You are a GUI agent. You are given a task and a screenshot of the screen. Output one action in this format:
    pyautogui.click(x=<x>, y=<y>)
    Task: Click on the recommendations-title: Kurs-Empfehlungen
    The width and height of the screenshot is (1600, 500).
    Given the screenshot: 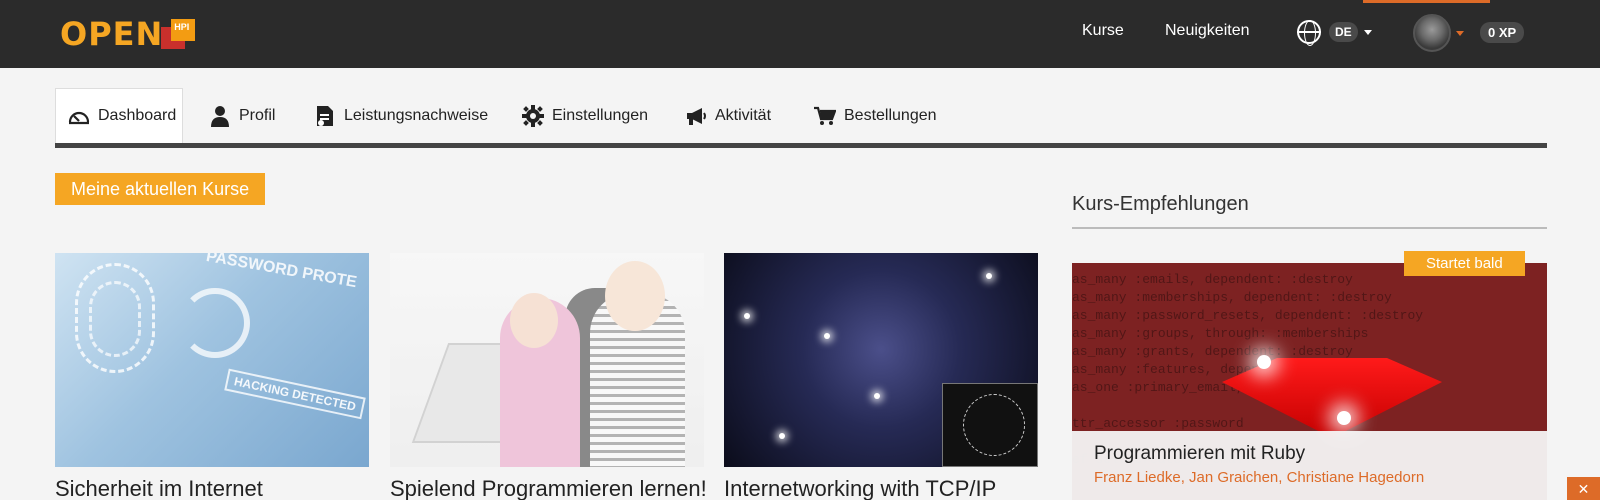 What is the action you would take?
    pyautogui.click(x=1160, y=204)
    